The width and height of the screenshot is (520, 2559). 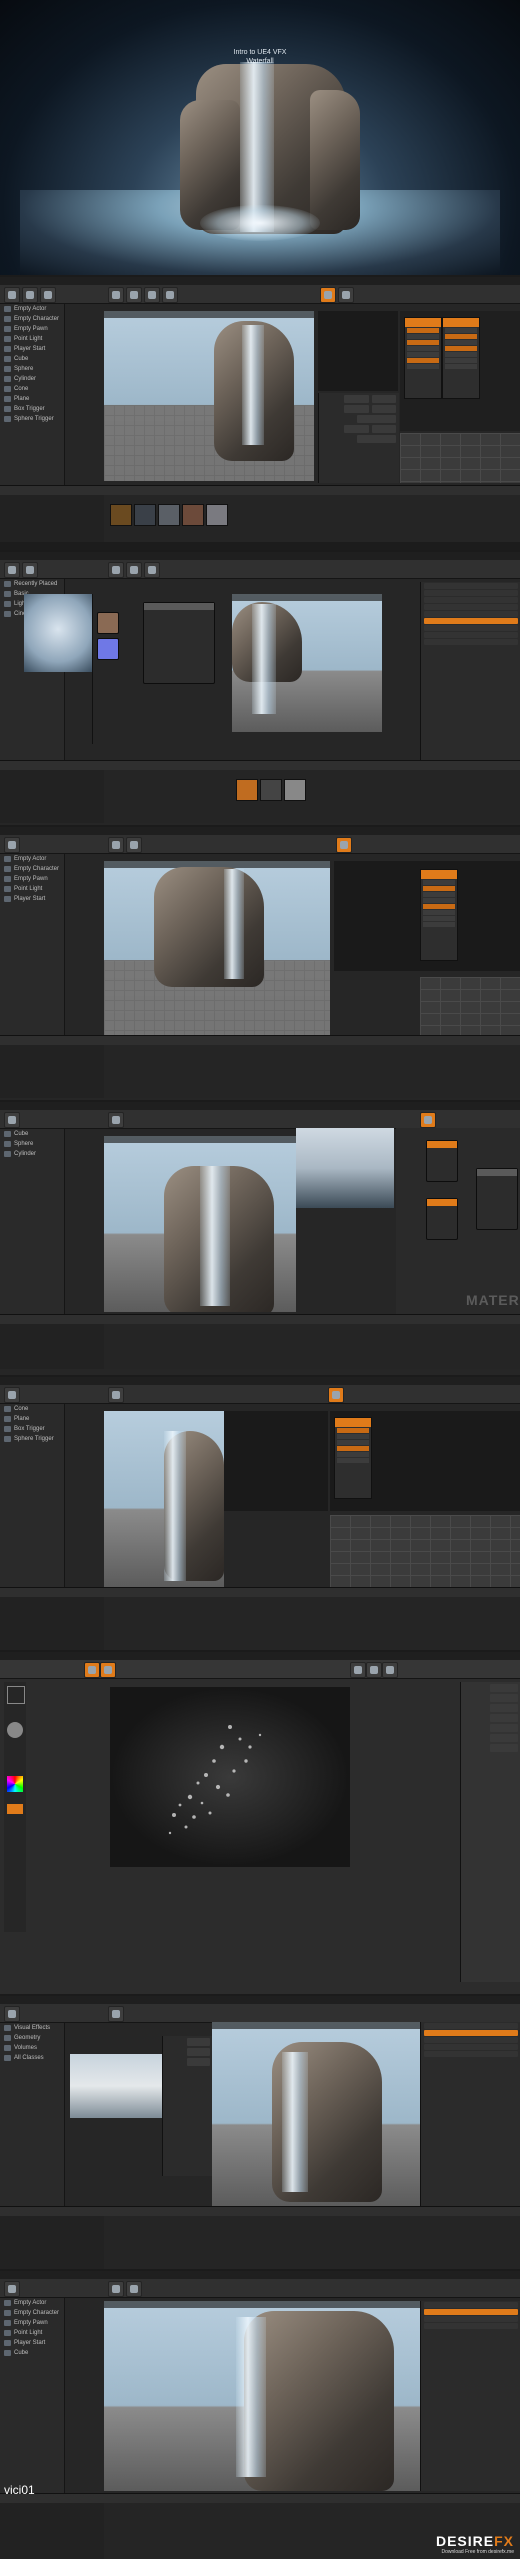 I want to click on material-preview, so click(x=345, y=1168).